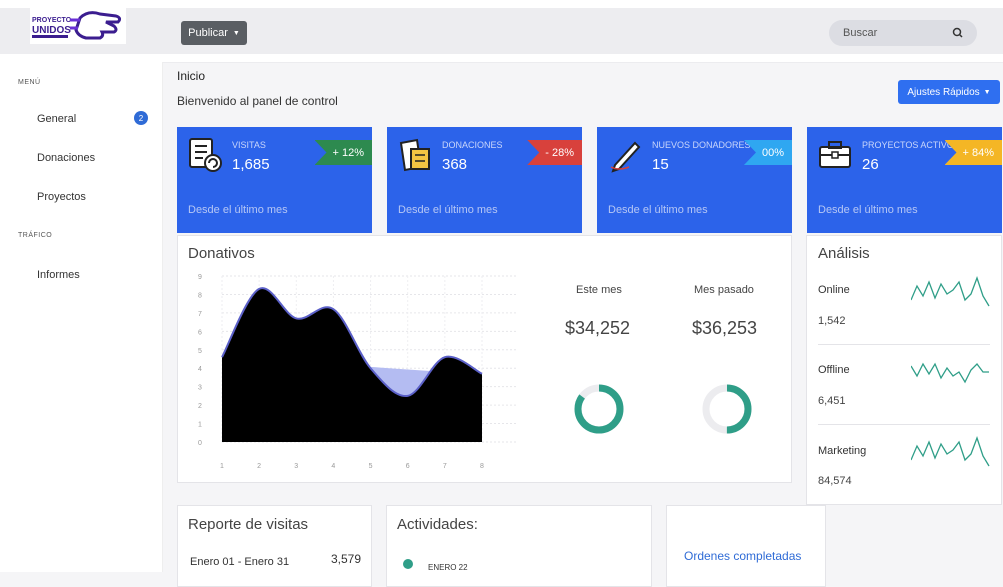 The image size is (1003, 587). I want to click on sidebar-item-general: General, so click(56, 119).